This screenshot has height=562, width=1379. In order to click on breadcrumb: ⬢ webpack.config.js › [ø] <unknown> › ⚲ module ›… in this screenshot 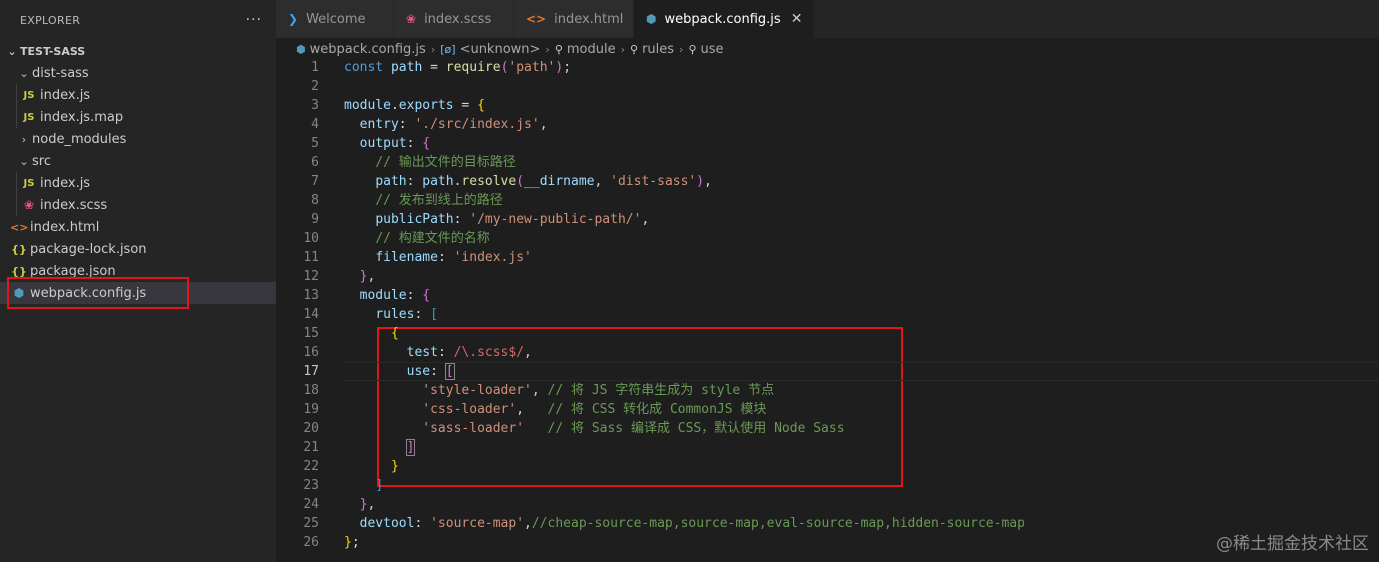, I will do `click(827, 49)`.